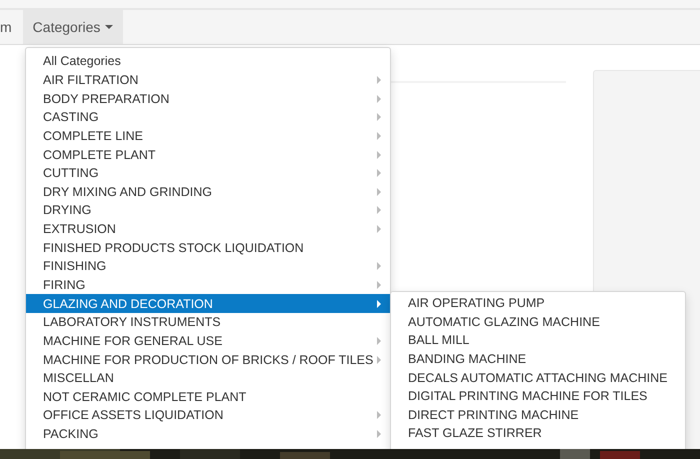 The height and width of the screenshot is (459, 700). I want to click on menu-item: FINISHED PRODUCTS STOCK LIQUIDATION, so click(208, 248).